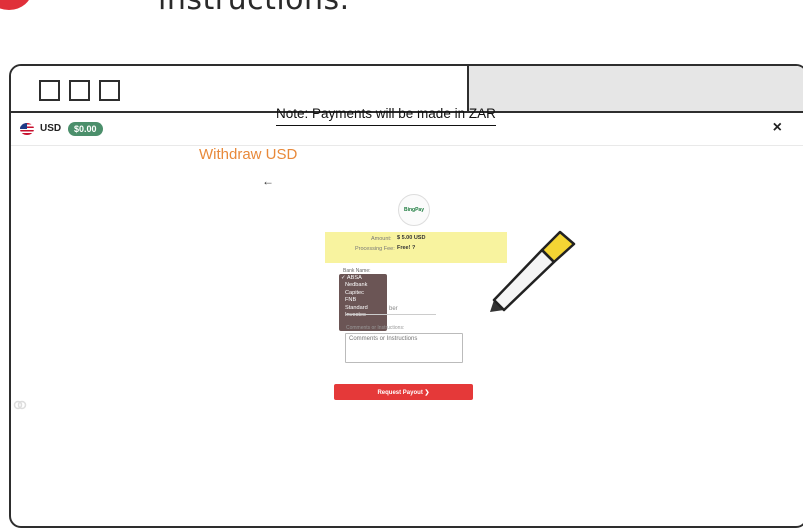  Describe the element at coordinates (27, 129) in the screenshot. I see `us-flag-icon` at that location.